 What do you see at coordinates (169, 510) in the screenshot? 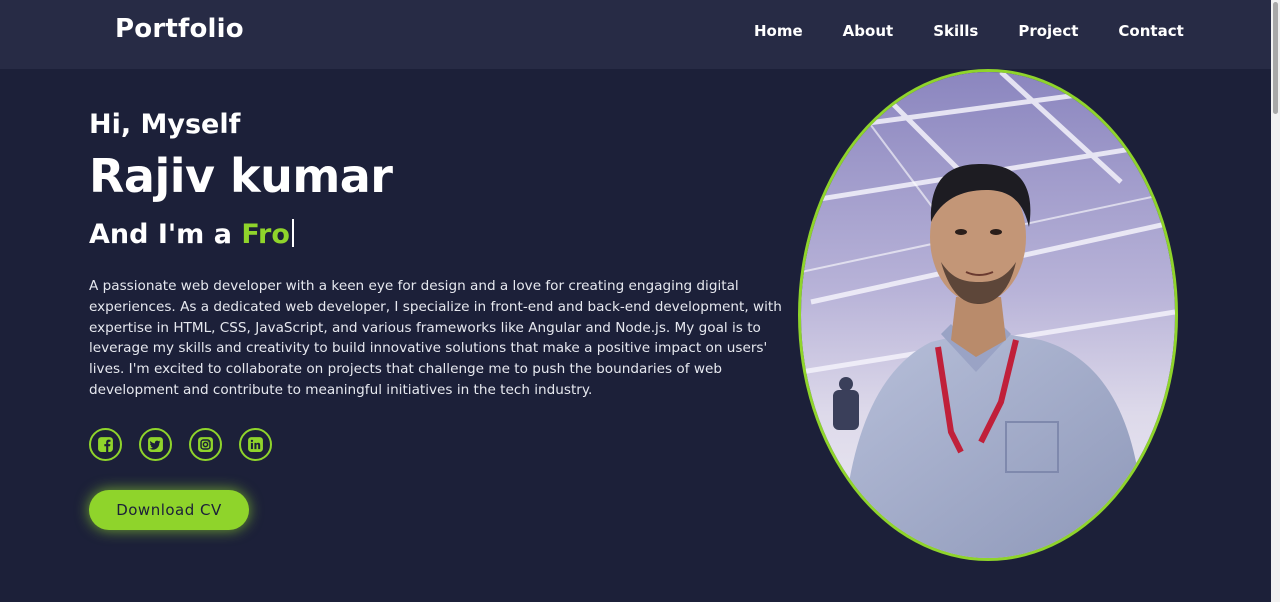
I see `download-cv-button: Download CV` at bounding box center [169, 510].